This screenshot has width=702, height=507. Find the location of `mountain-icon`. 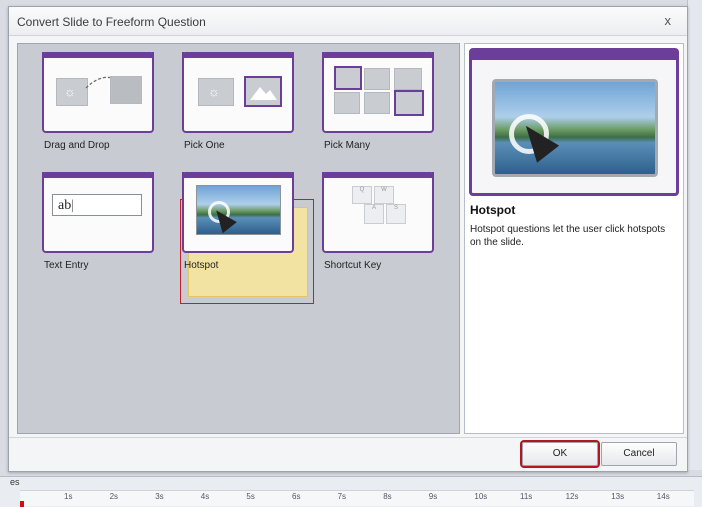

mountain-icon is located at coordinates (263, 93).